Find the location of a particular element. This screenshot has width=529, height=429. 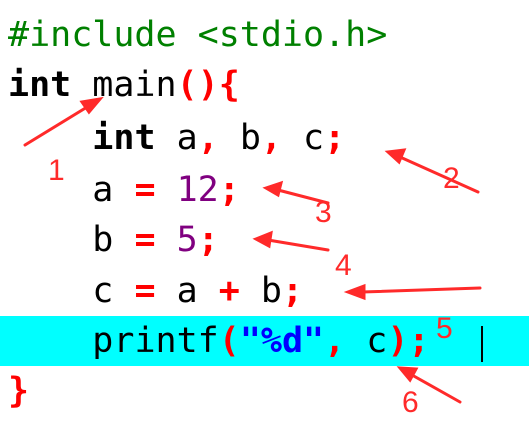

annotation-label-2: 2 is located at coordinates (451, 178).